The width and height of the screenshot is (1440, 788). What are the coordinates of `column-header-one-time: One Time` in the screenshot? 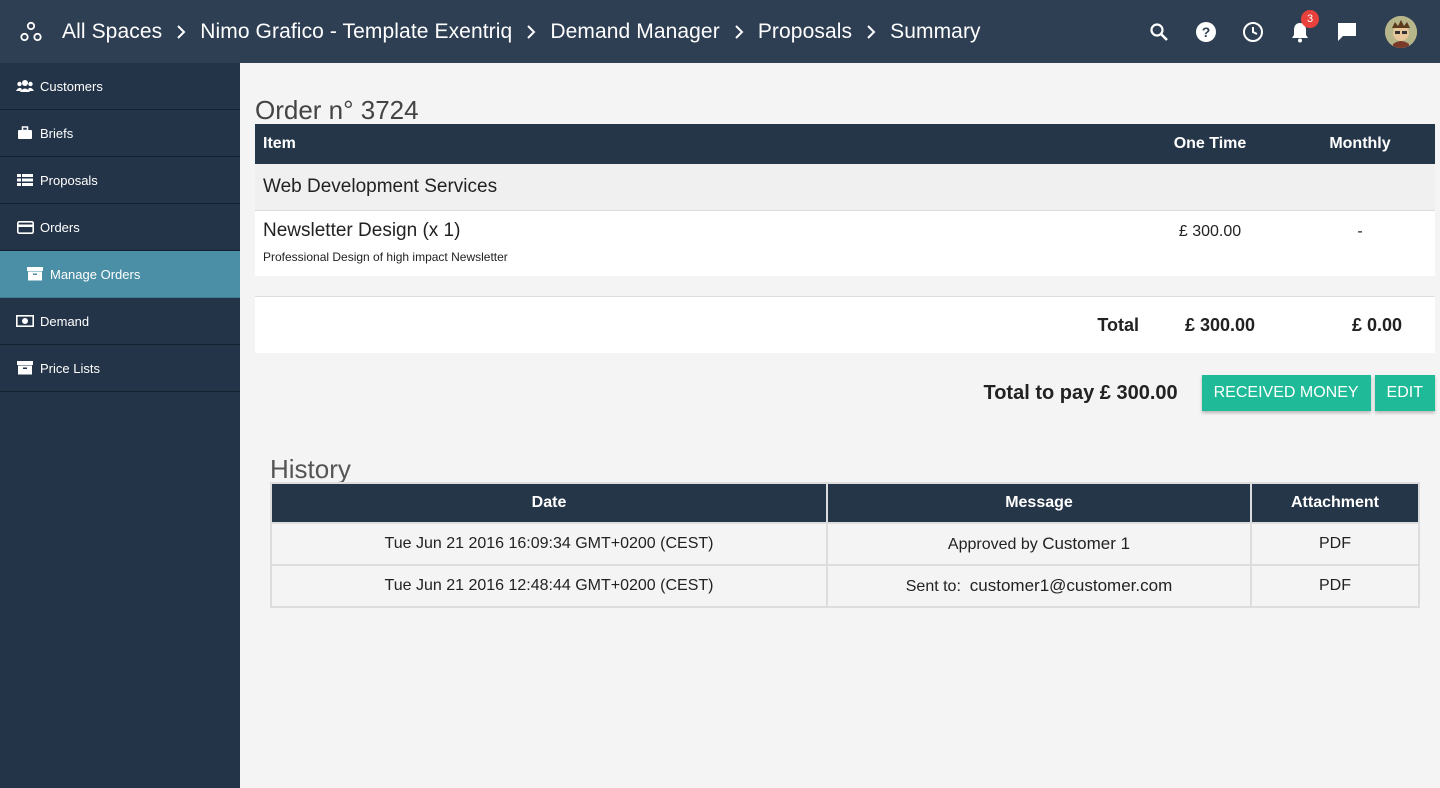 It's located at (1210, 143).